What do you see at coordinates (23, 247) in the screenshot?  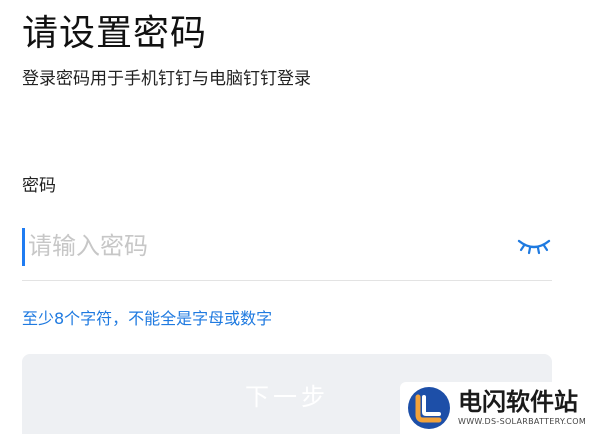 I see `text-caret` at bounding box center [23, 247].